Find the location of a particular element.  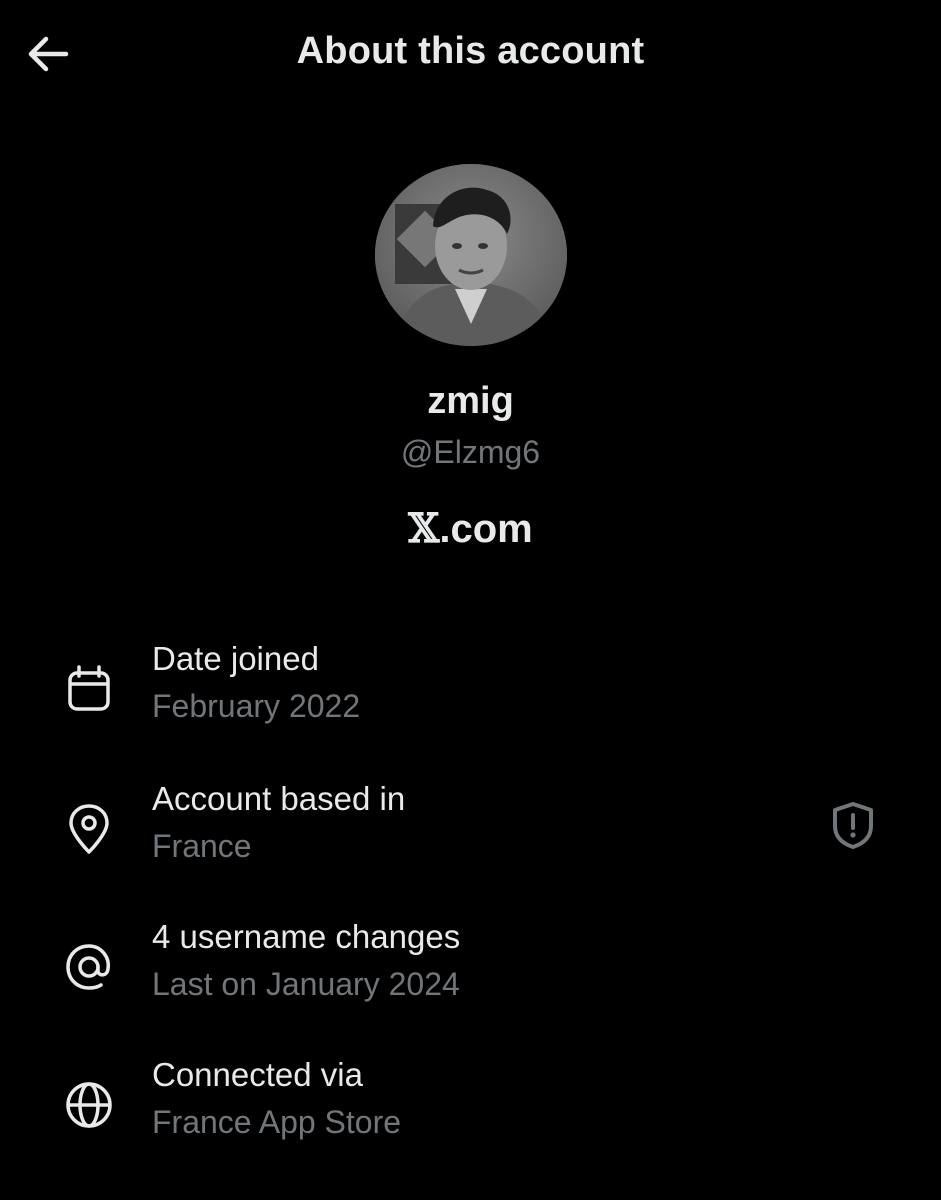

top-bar: About this account is located at coordinates (470, 55).